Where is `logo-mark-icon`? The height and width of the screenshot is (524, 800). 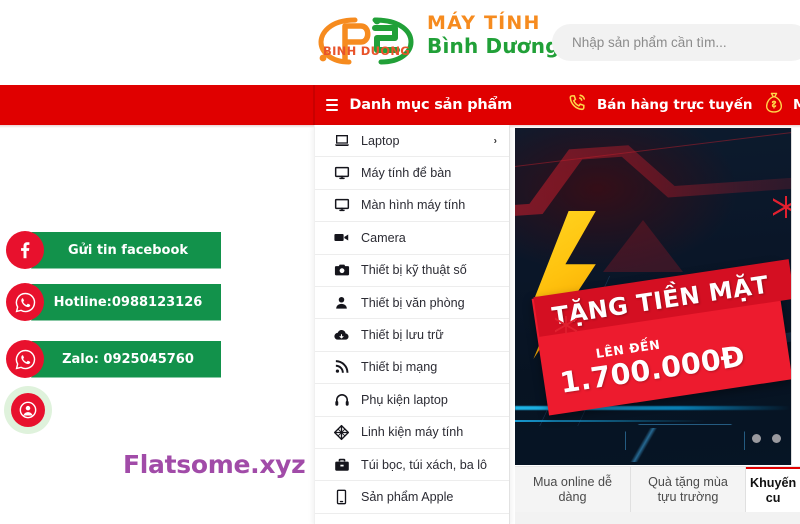
logo-mark-icon is located at coordinates (370, 40).